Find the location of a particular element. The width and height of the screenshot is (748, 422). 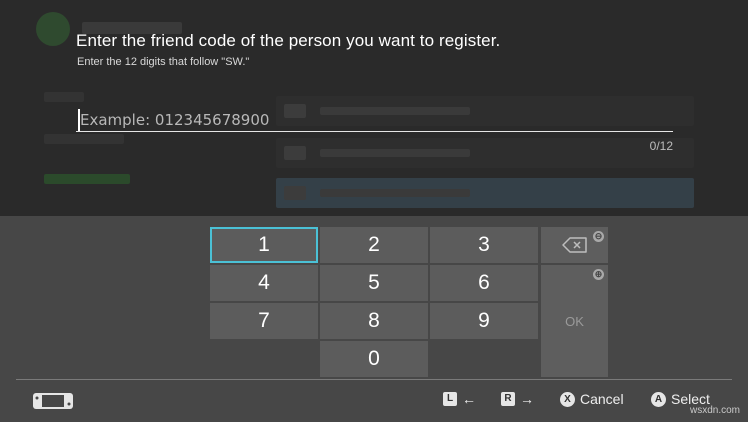

watermark: wsxdn.com is located at coordinates (714, 410).